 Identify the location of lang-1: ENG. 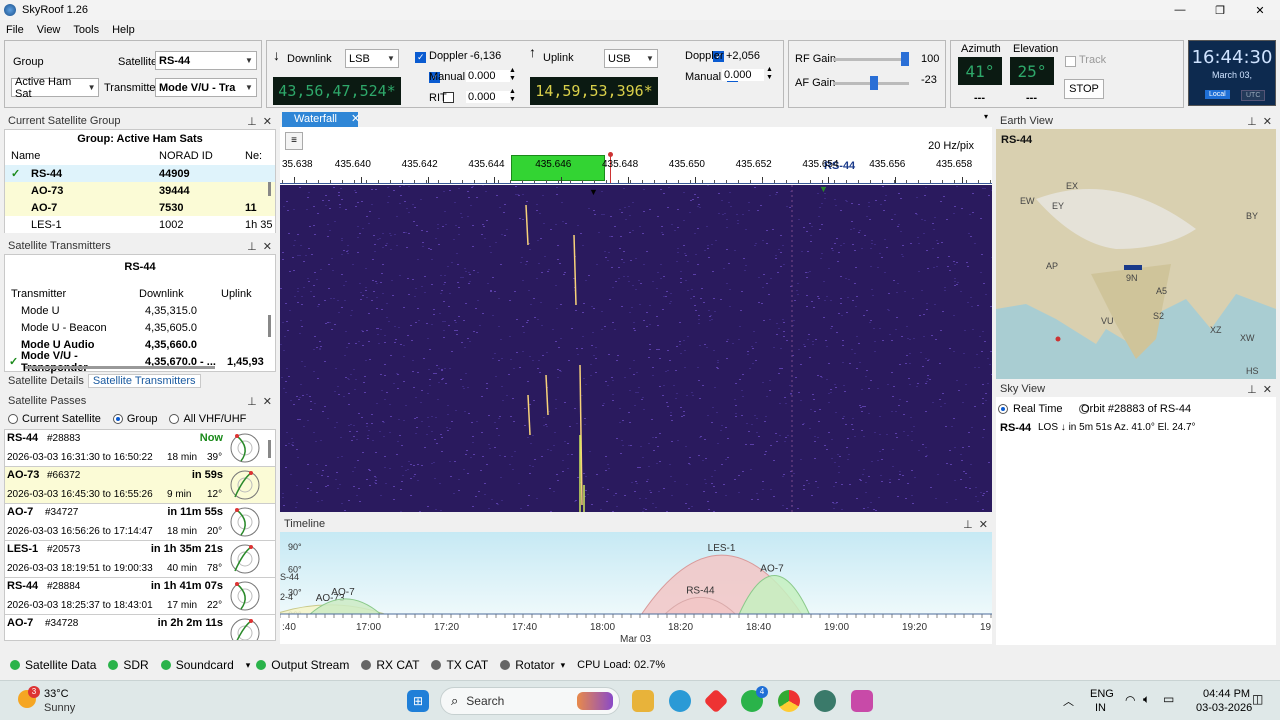
(1102, 694).